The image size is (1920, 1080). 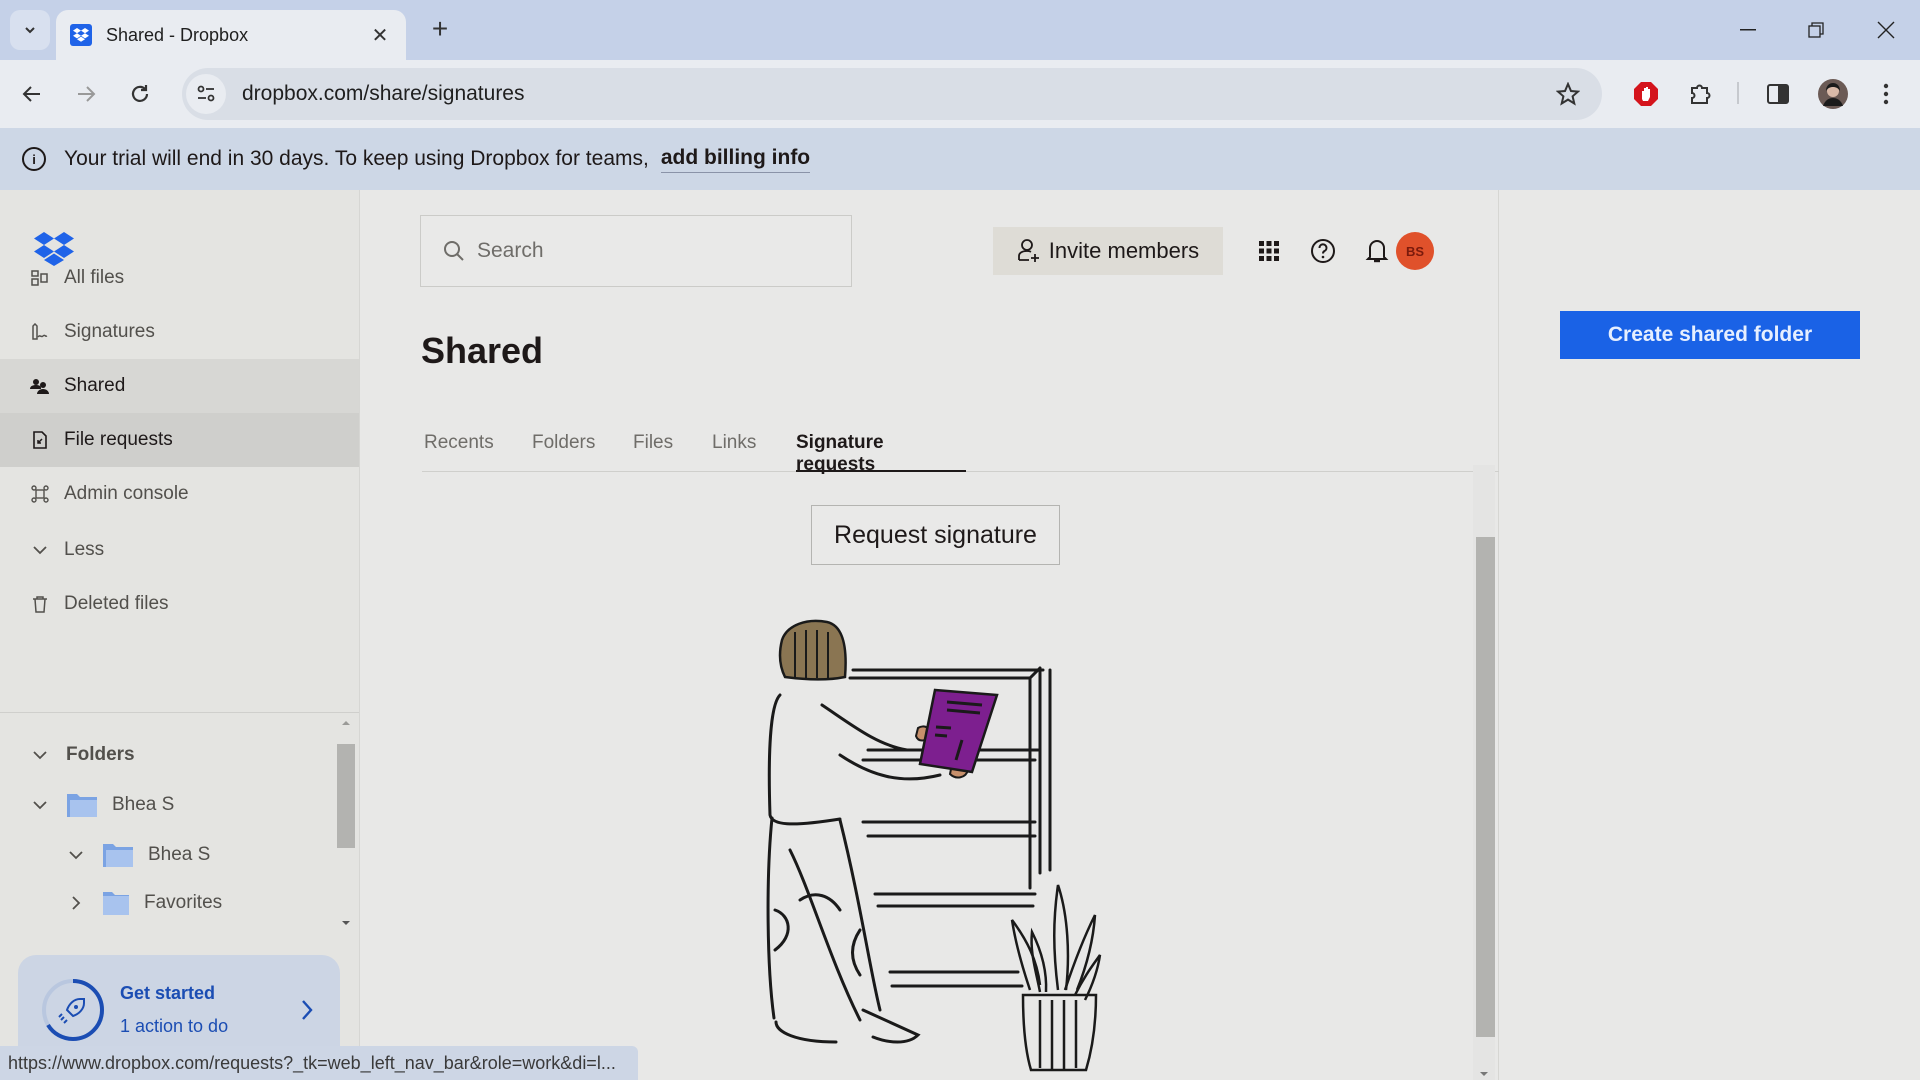 I want to click on browser-toolbar: dropbox.com/share/signatures, so click(x=960, y=94).